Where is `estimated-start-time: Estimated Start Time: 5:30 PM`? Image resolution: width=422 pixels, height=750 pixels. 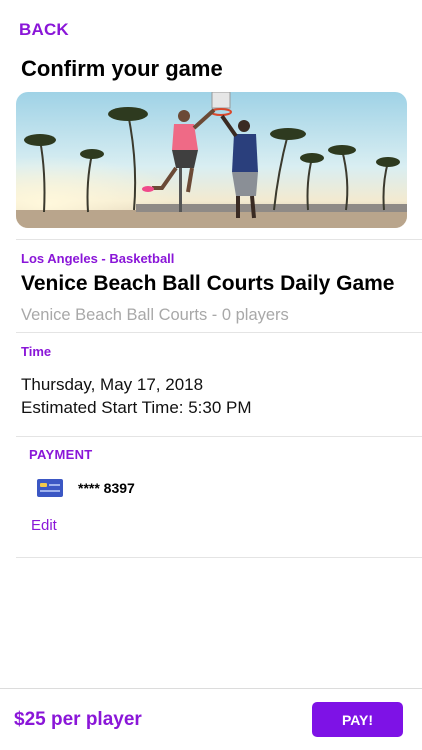 estimated-start-time: Estimated Start Time: 5:30 PM is located at coordinates (136, 407).